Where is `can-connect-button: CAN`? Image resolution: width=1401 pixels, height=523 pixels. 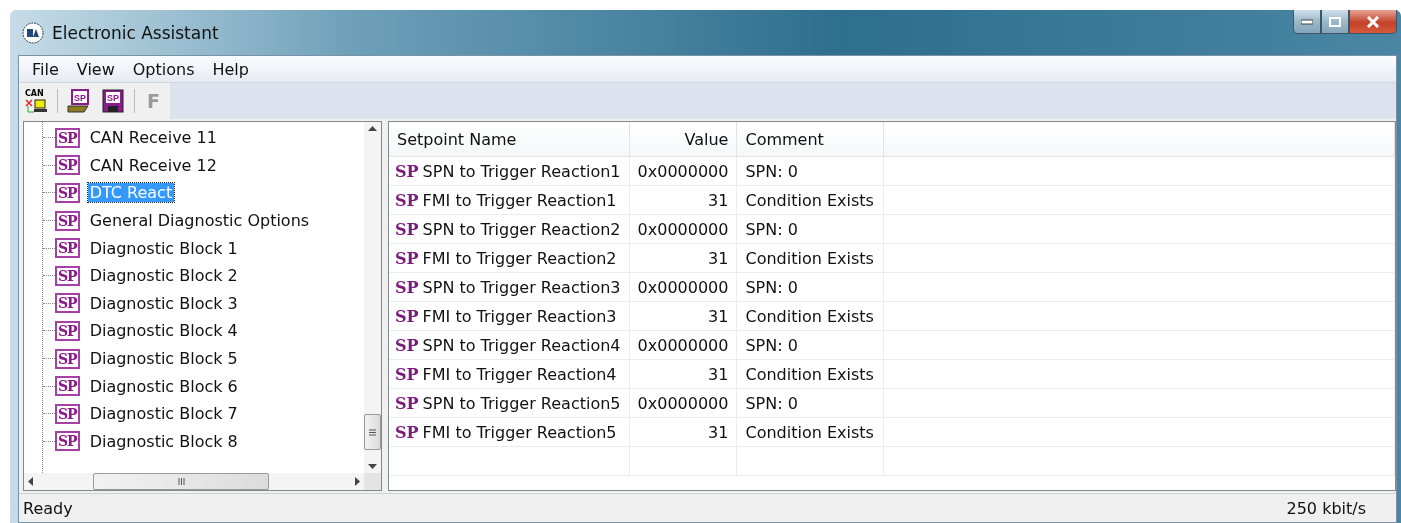
can-connect-button: CAN is located at coordinates (36, 101).